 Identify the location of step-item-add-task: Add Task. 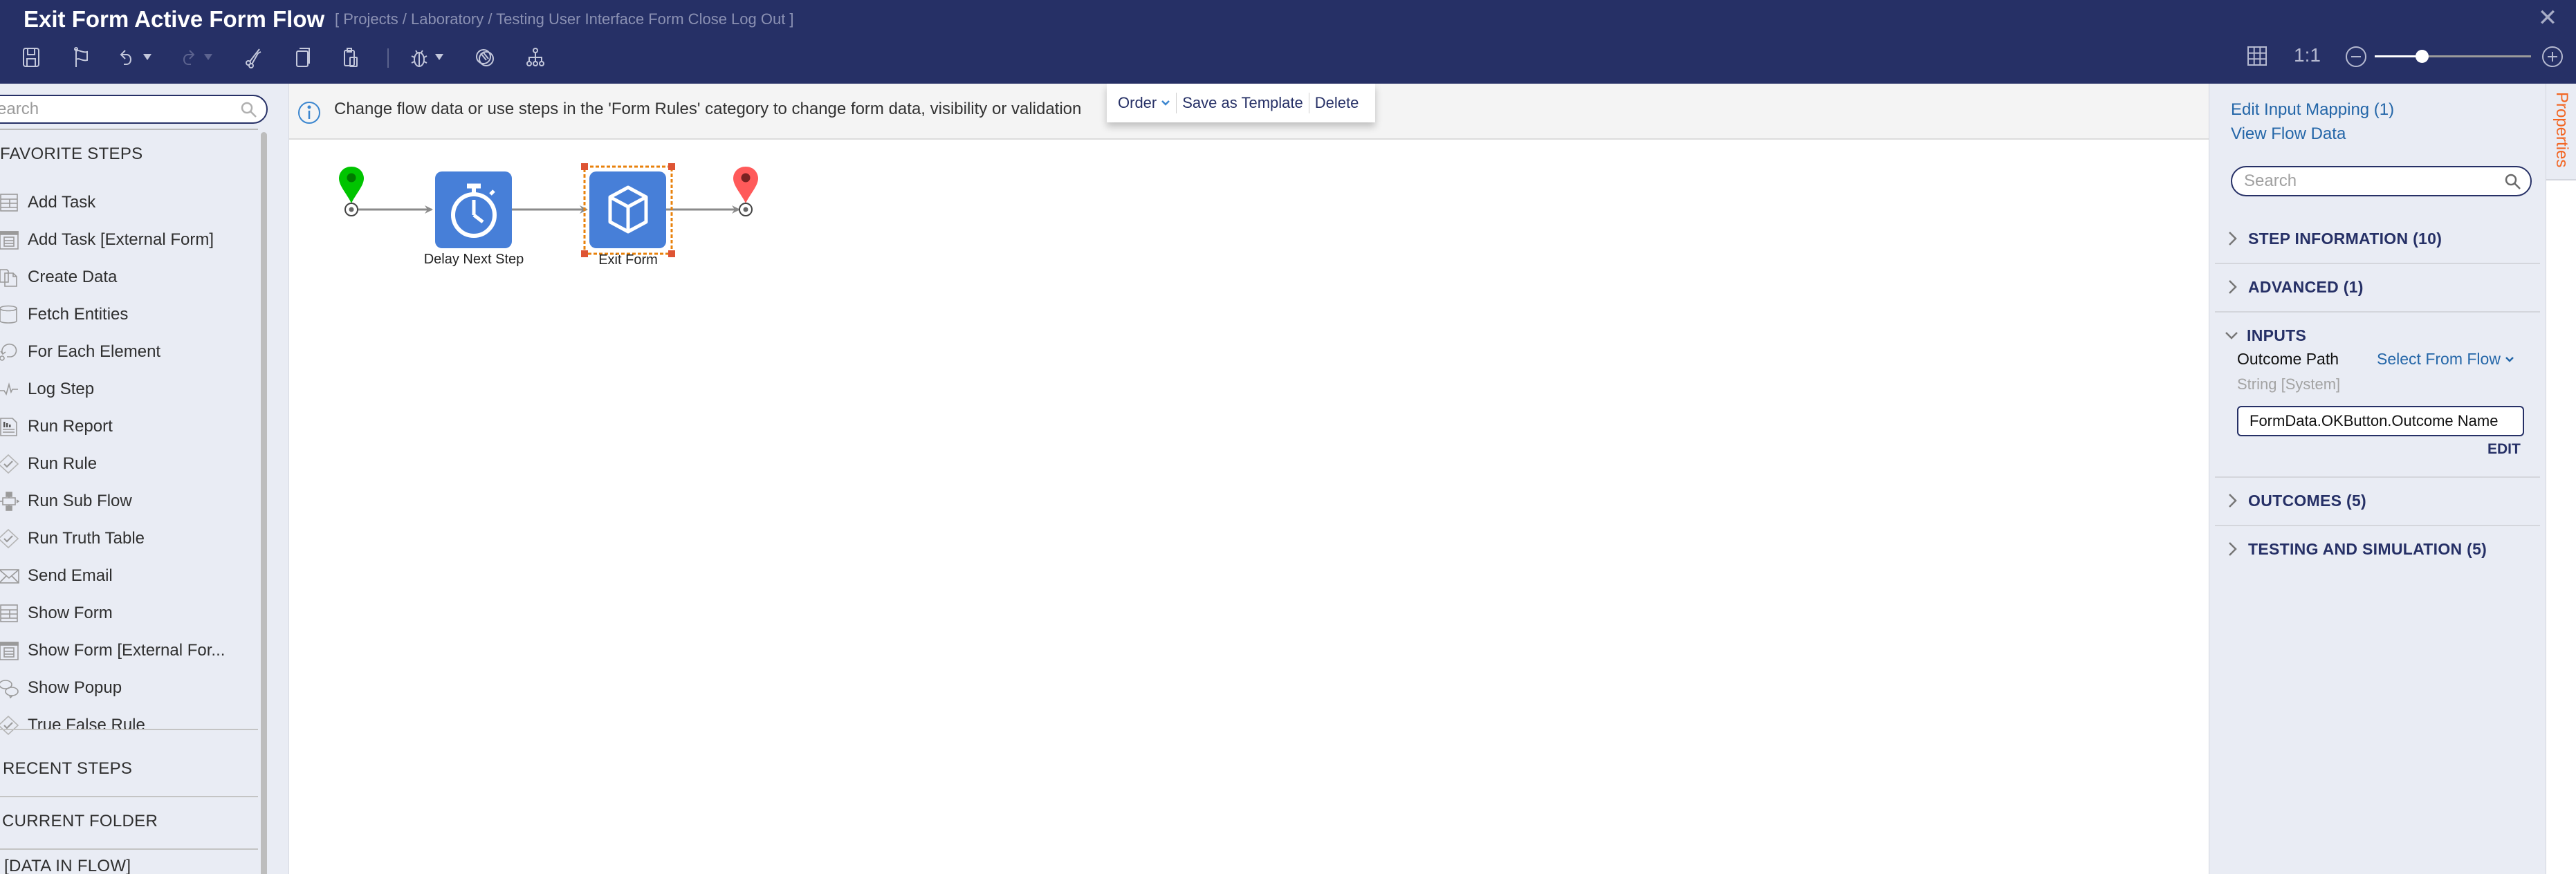
(128, 202).